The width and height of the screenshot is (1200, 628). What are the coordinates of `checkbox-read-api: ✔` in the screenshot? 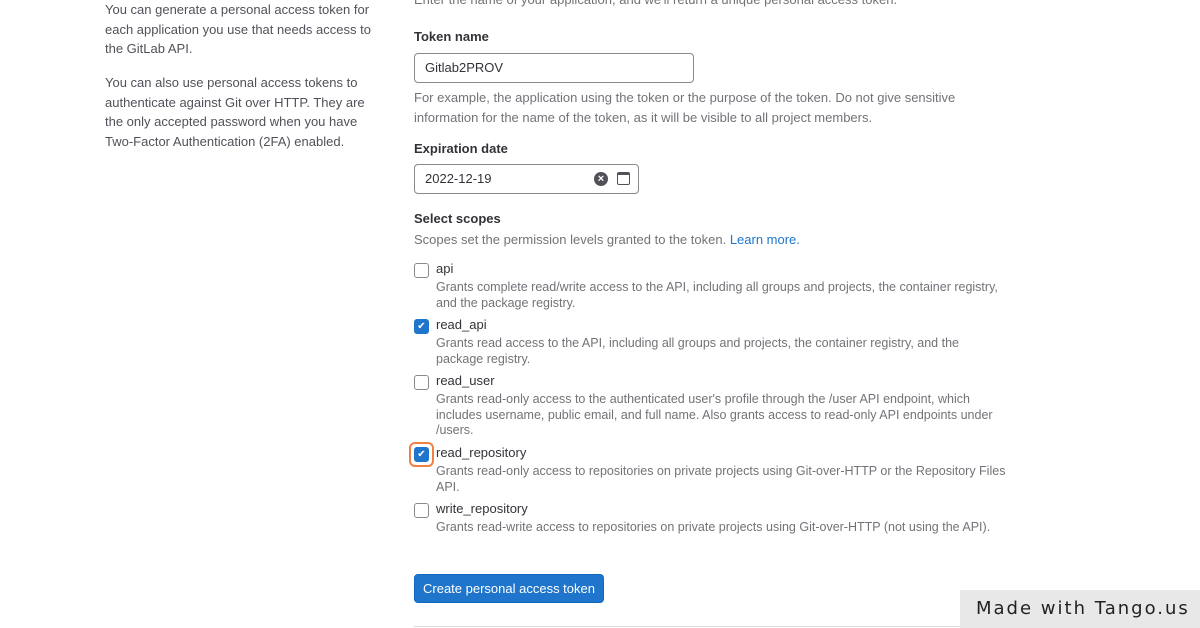 It's located at (421, 326).